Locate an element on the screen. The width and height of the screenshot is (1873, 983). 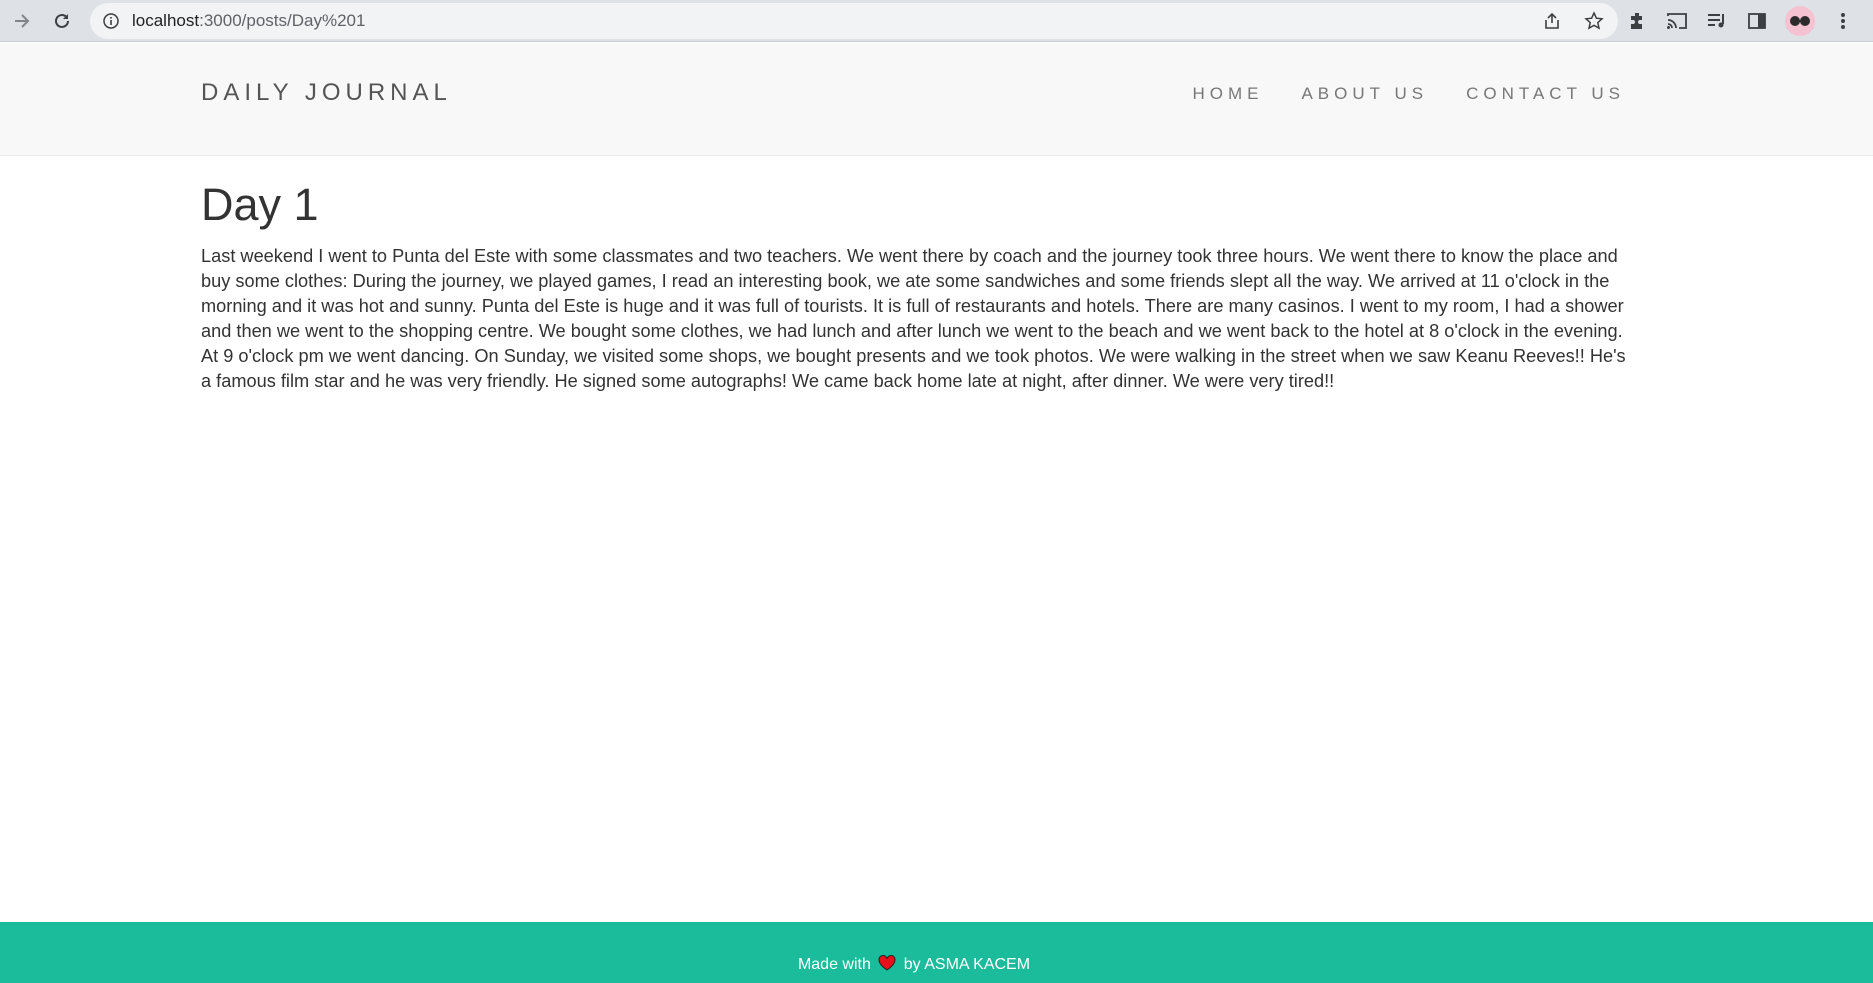
bookmark-star-icon is located at coordinates (1594, 21).